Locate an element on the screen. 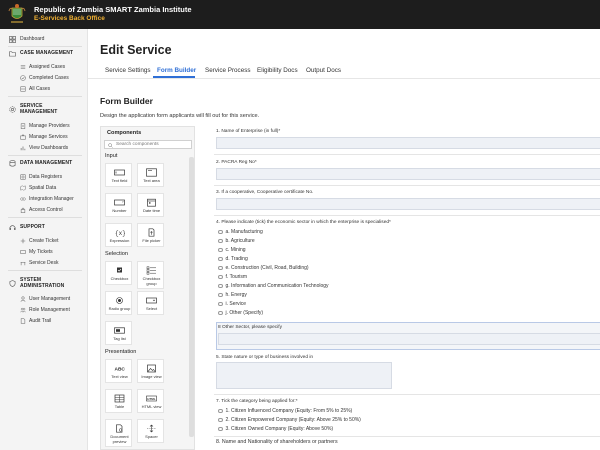  component-checkbox-group: Checkbox group is located at coordinates (150, 275).